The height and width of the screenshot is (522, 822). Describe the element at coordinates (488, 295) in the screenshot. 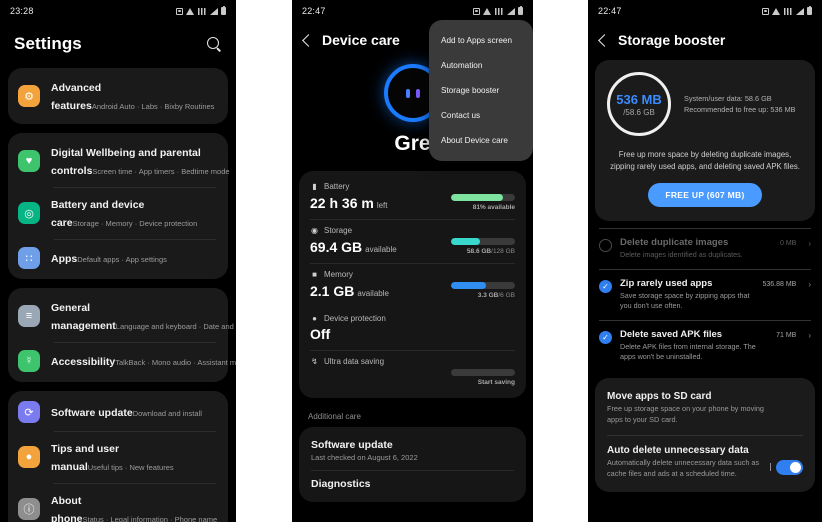

I see `metric-caption-main: 3.3 GB` at that location.